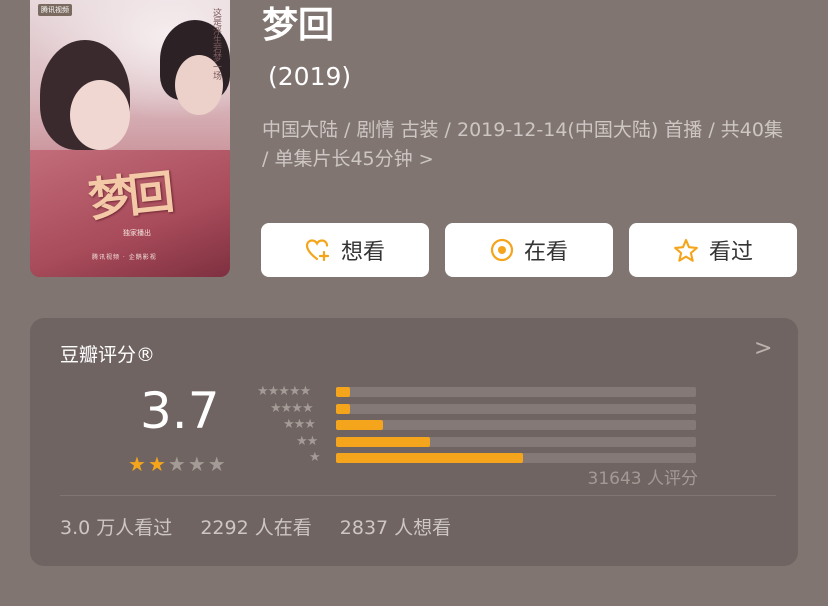  I want to click on star-level-icon: ★, so click(315, 457).